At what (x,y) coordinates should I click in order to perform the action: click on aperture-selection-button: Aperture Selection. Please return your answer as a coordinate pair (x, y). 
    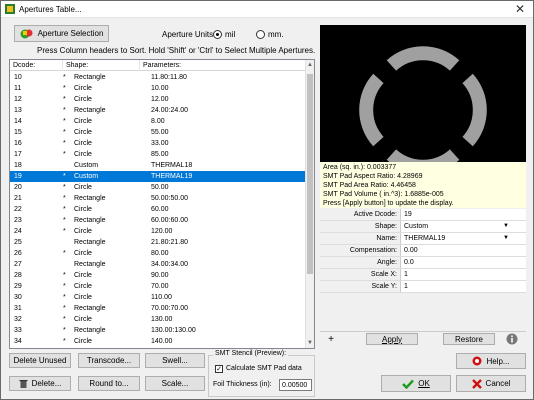
    Looking at the image, I should click on (61, 33).